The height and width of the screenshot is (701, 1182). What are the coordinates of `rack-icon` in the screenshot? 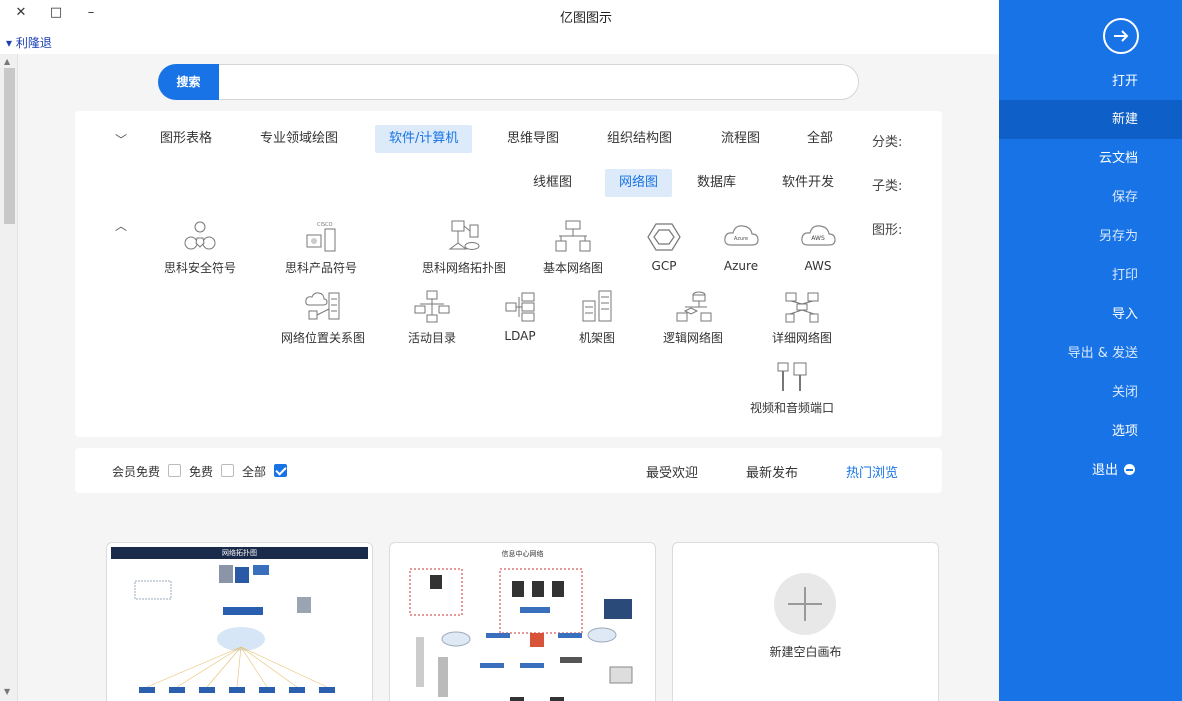 It's located at (597, 306).